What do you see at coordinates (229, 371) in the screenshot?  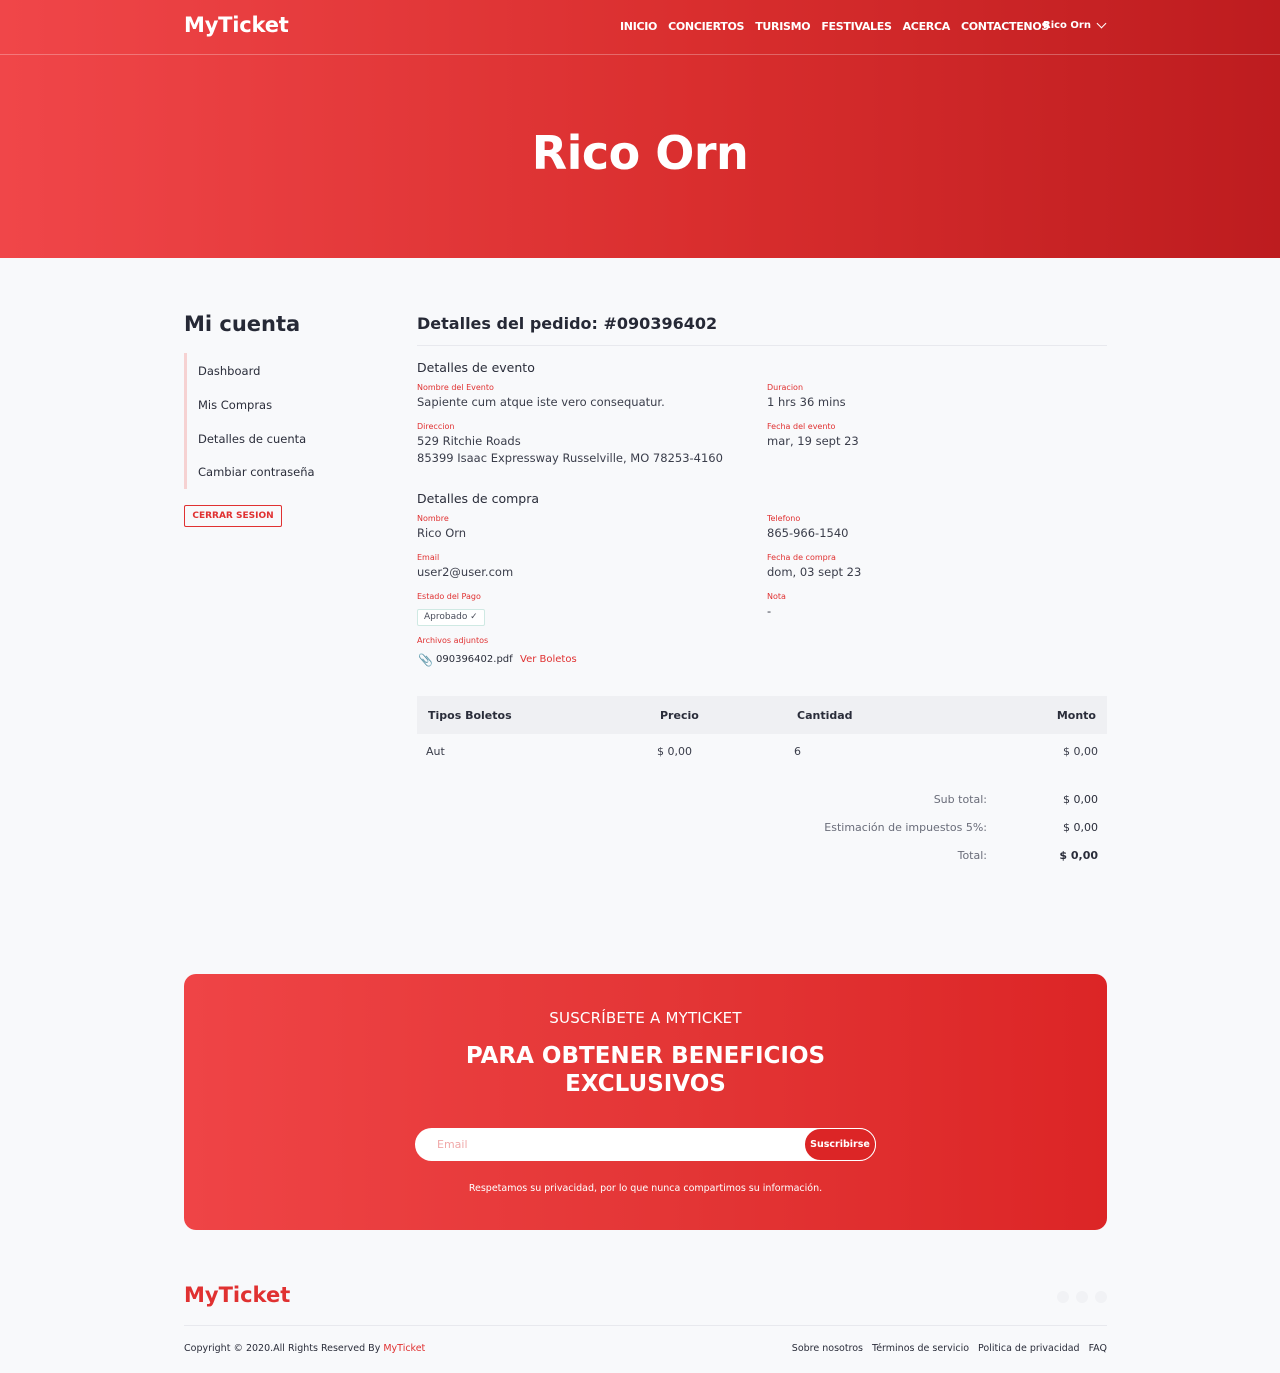 I see `sidebar-item-dashboard: Dashboard` at bounding box center [229, 371].